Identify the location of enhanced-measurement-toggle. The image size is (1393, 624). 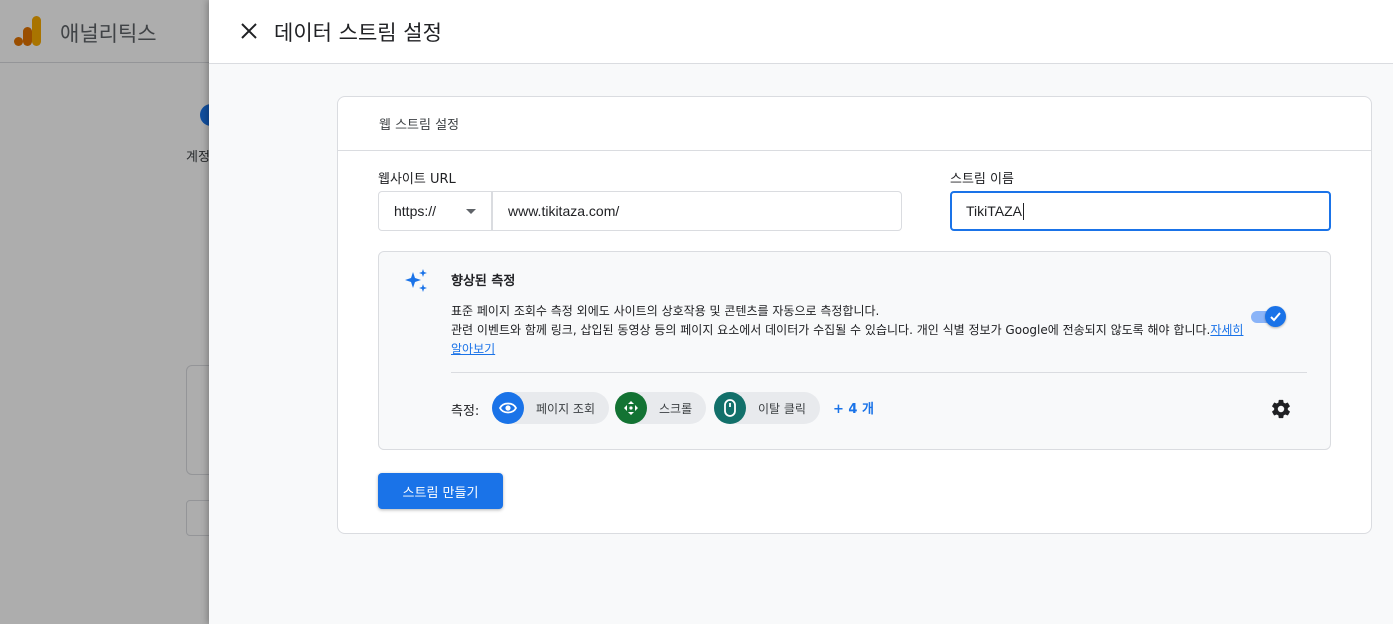
(1269, 317).